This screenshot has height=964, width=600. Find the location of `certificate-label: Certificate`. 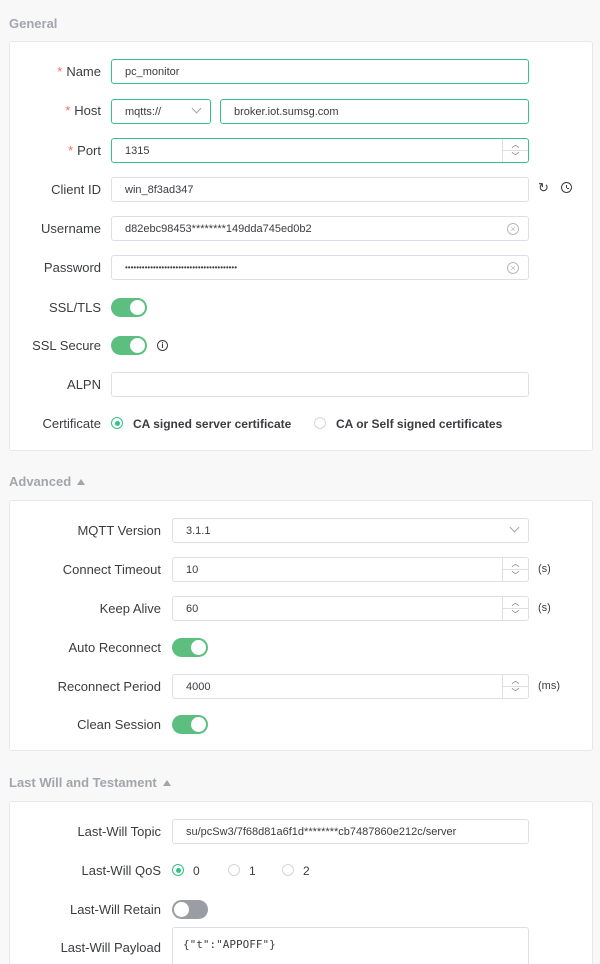

certificate-label: Certificate is located at coordinates (55, 423).